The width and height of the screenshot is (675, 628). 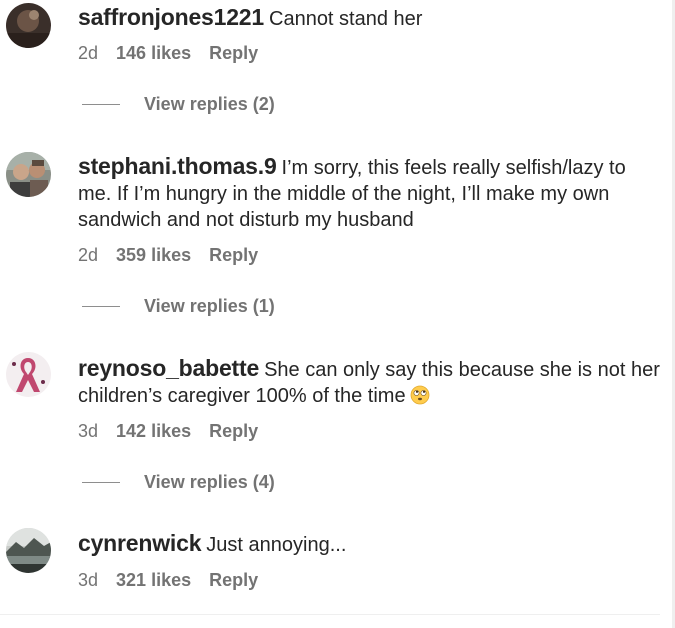 What do you see at coordinates (346, 19) in the screenshot?
I see `comment-text: Cannot stand her` at bounding box center [346, 19].